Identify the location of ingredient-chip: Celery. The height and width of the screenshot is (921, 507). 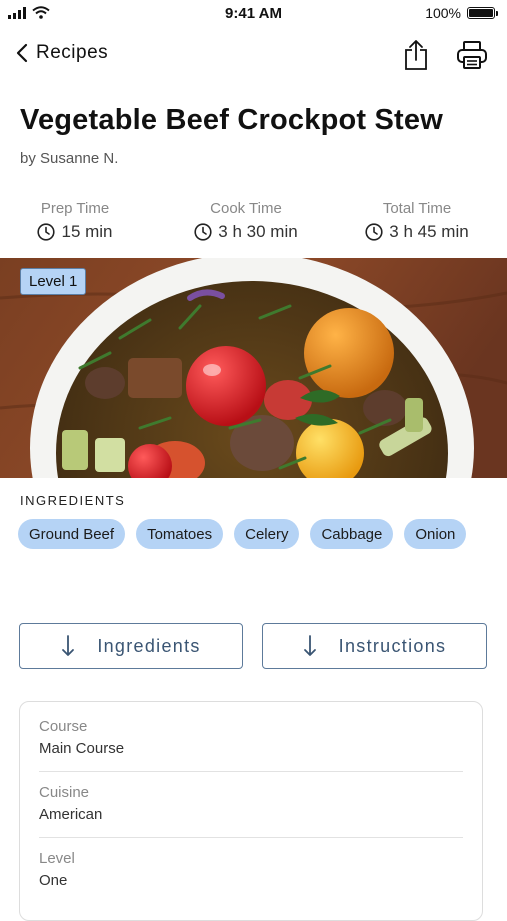
(267, 534).